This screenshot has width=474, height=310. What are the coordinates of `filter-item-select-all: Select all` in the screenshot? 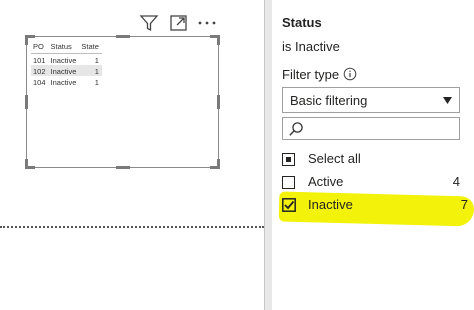 It's located at (372, 160).